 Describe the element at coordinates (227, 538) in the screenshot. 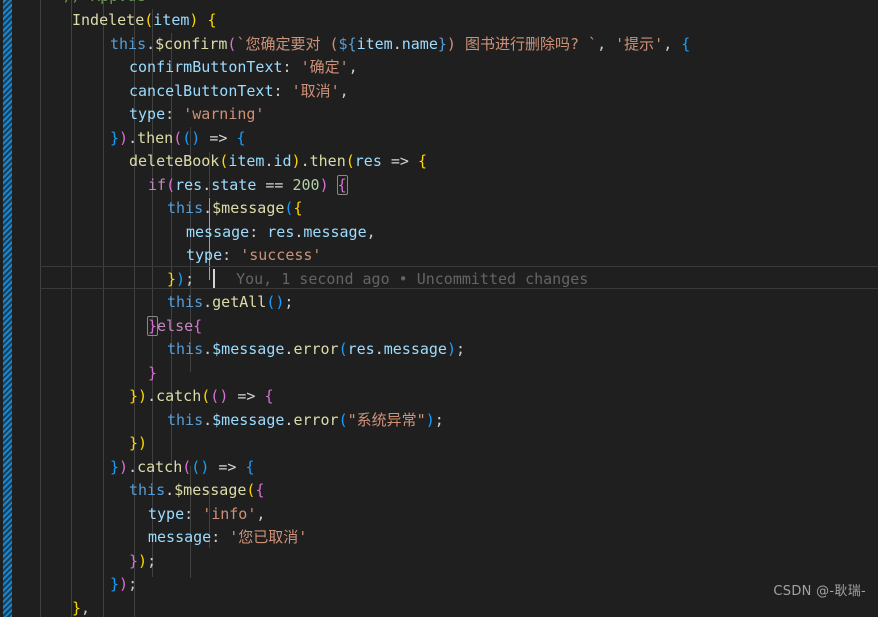

I see `code-line: message: '您已取消'` at that location.